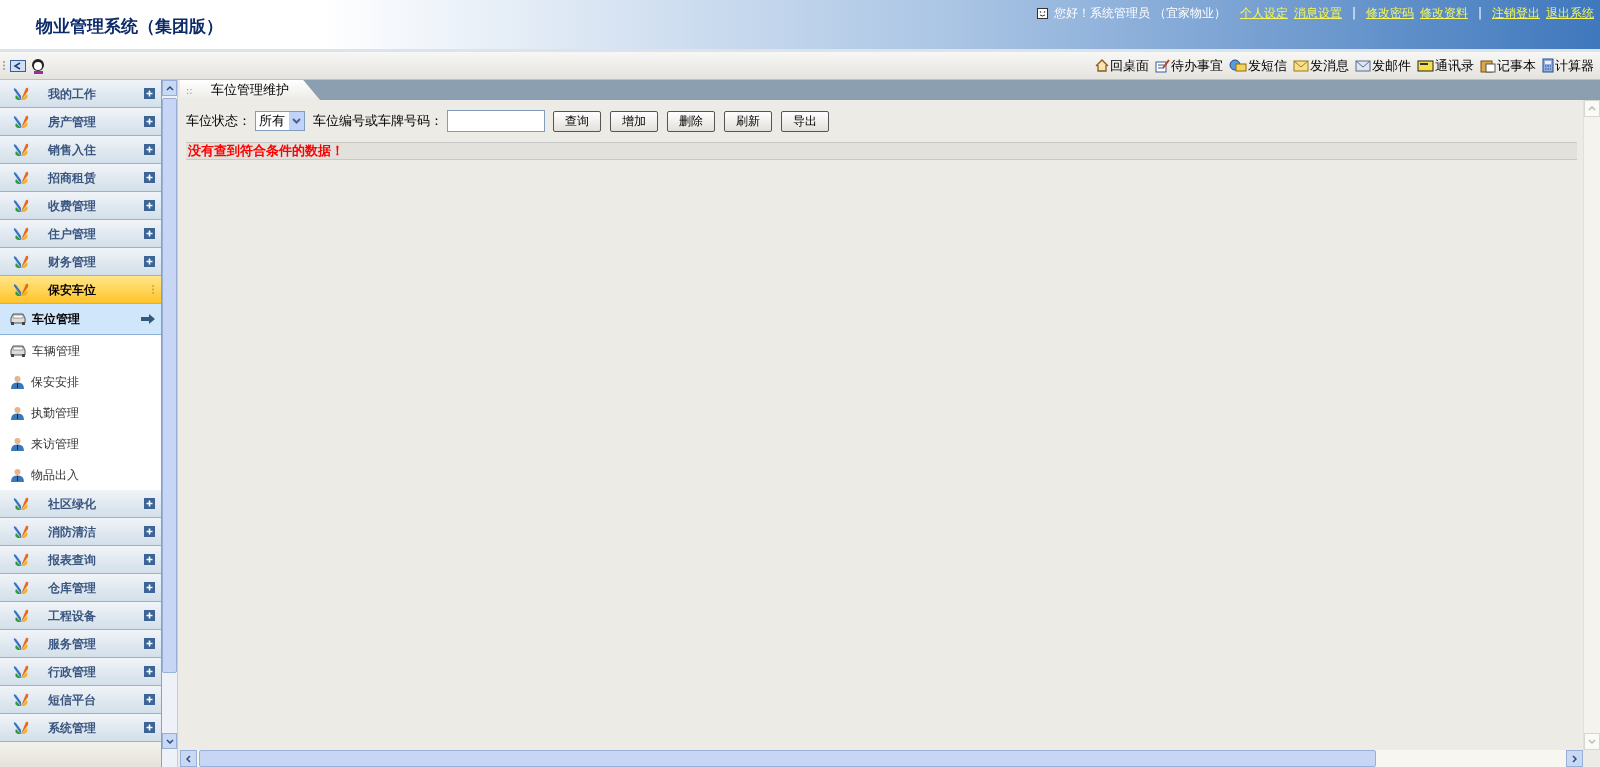 This screenshot has width=1600, height=767. What do you see at coordinates (17, 443) in the screenshot?
I see `person-icon` at bounding box center [17, 443].